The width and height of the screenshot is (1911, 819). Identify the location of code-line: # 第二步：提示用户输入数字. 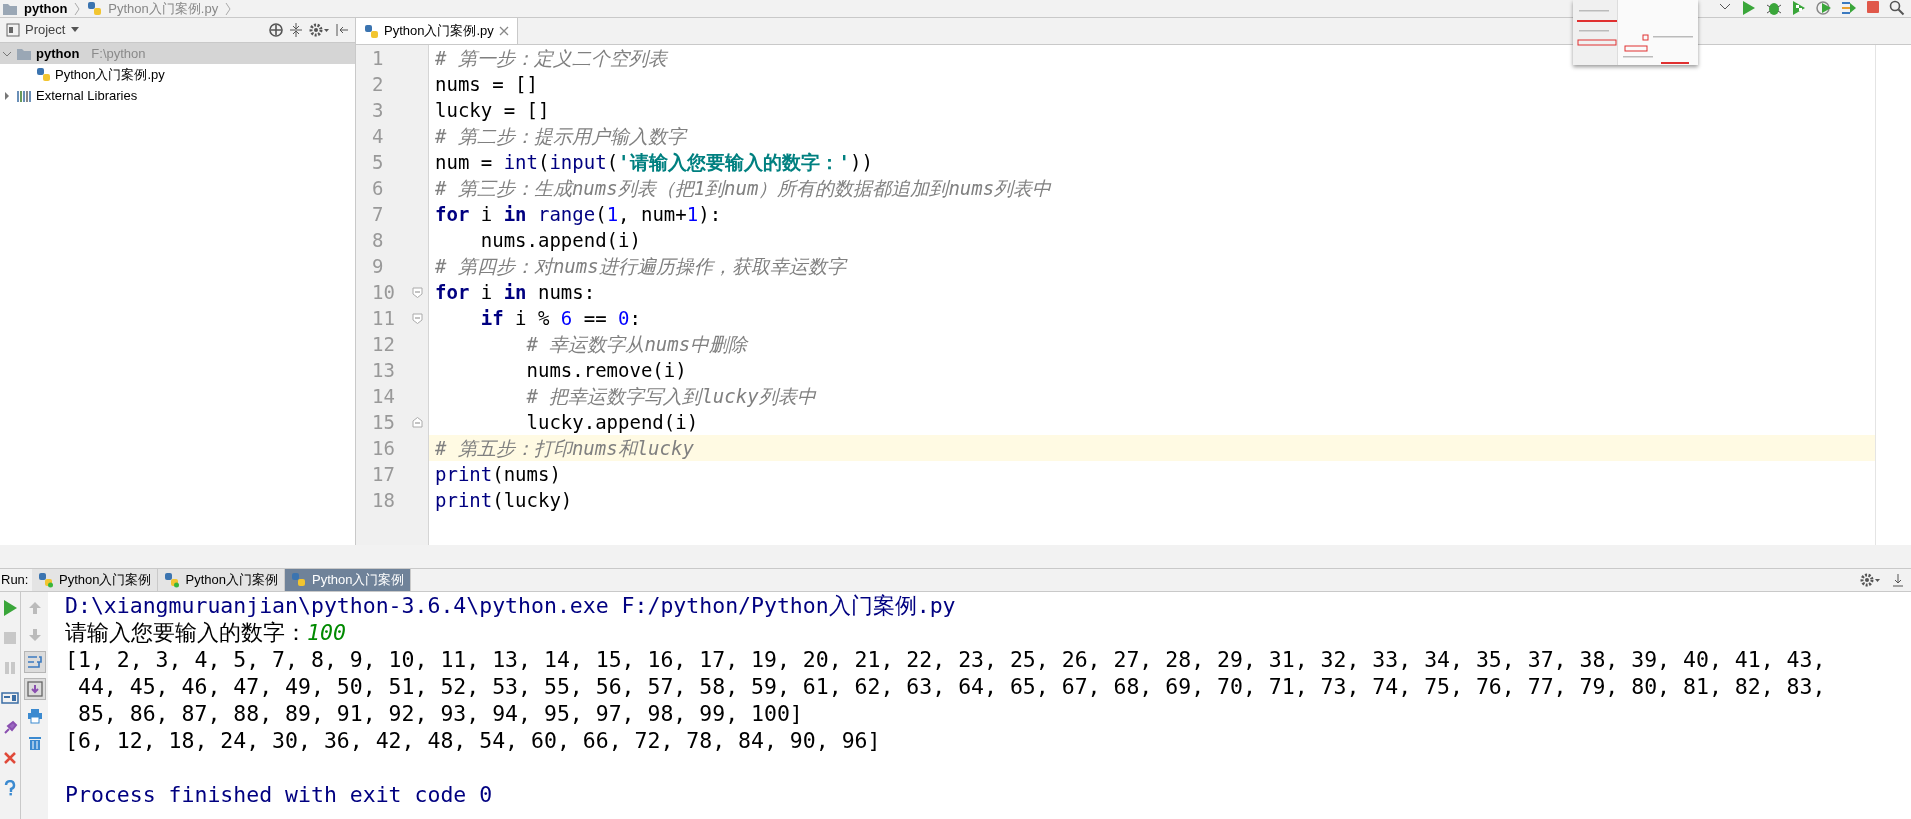
(561, 136).